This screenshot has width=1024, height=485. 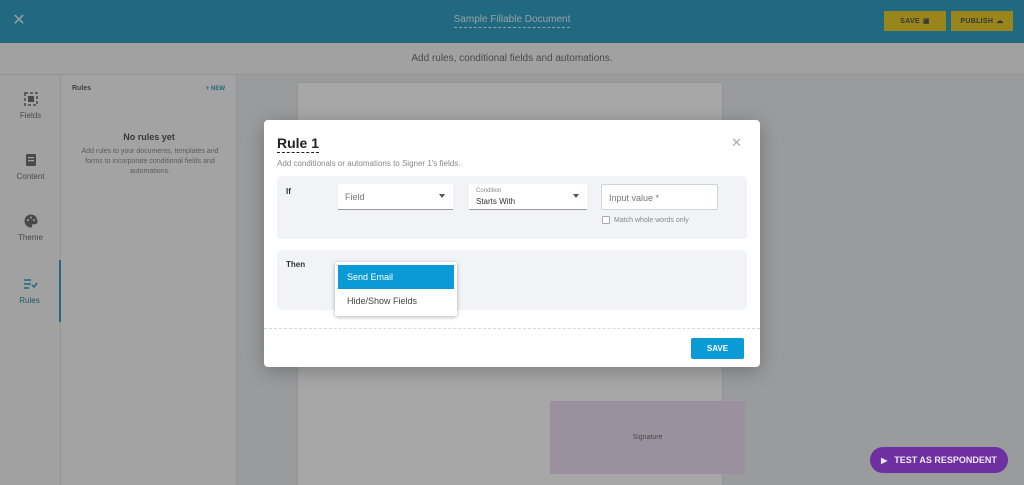 I want to click on modal-divider, so click(x=512, y=328).